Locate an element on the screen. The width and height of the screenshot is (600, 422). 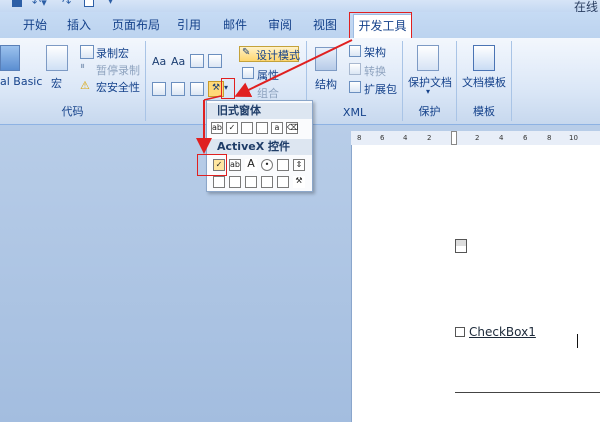
annotation-arrows is located at coordinates (274, 96).